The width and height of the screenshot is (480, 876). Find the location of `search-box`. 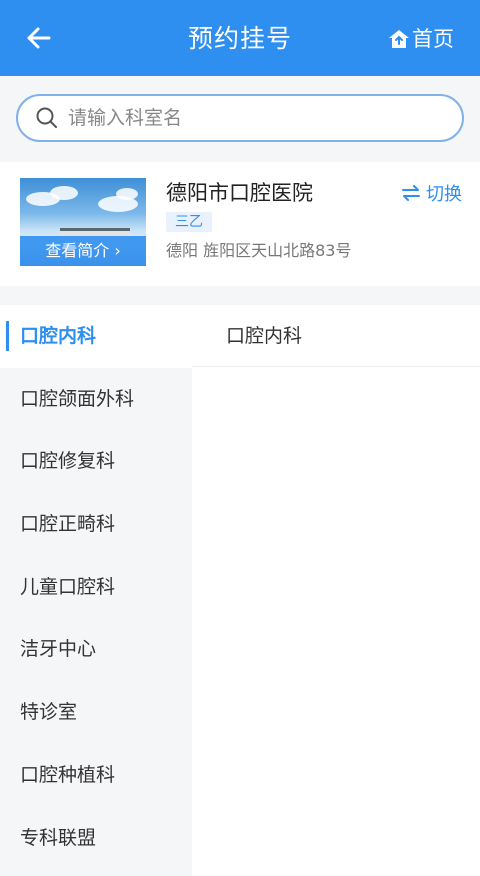

search-box is located at coordinates (240, 118).